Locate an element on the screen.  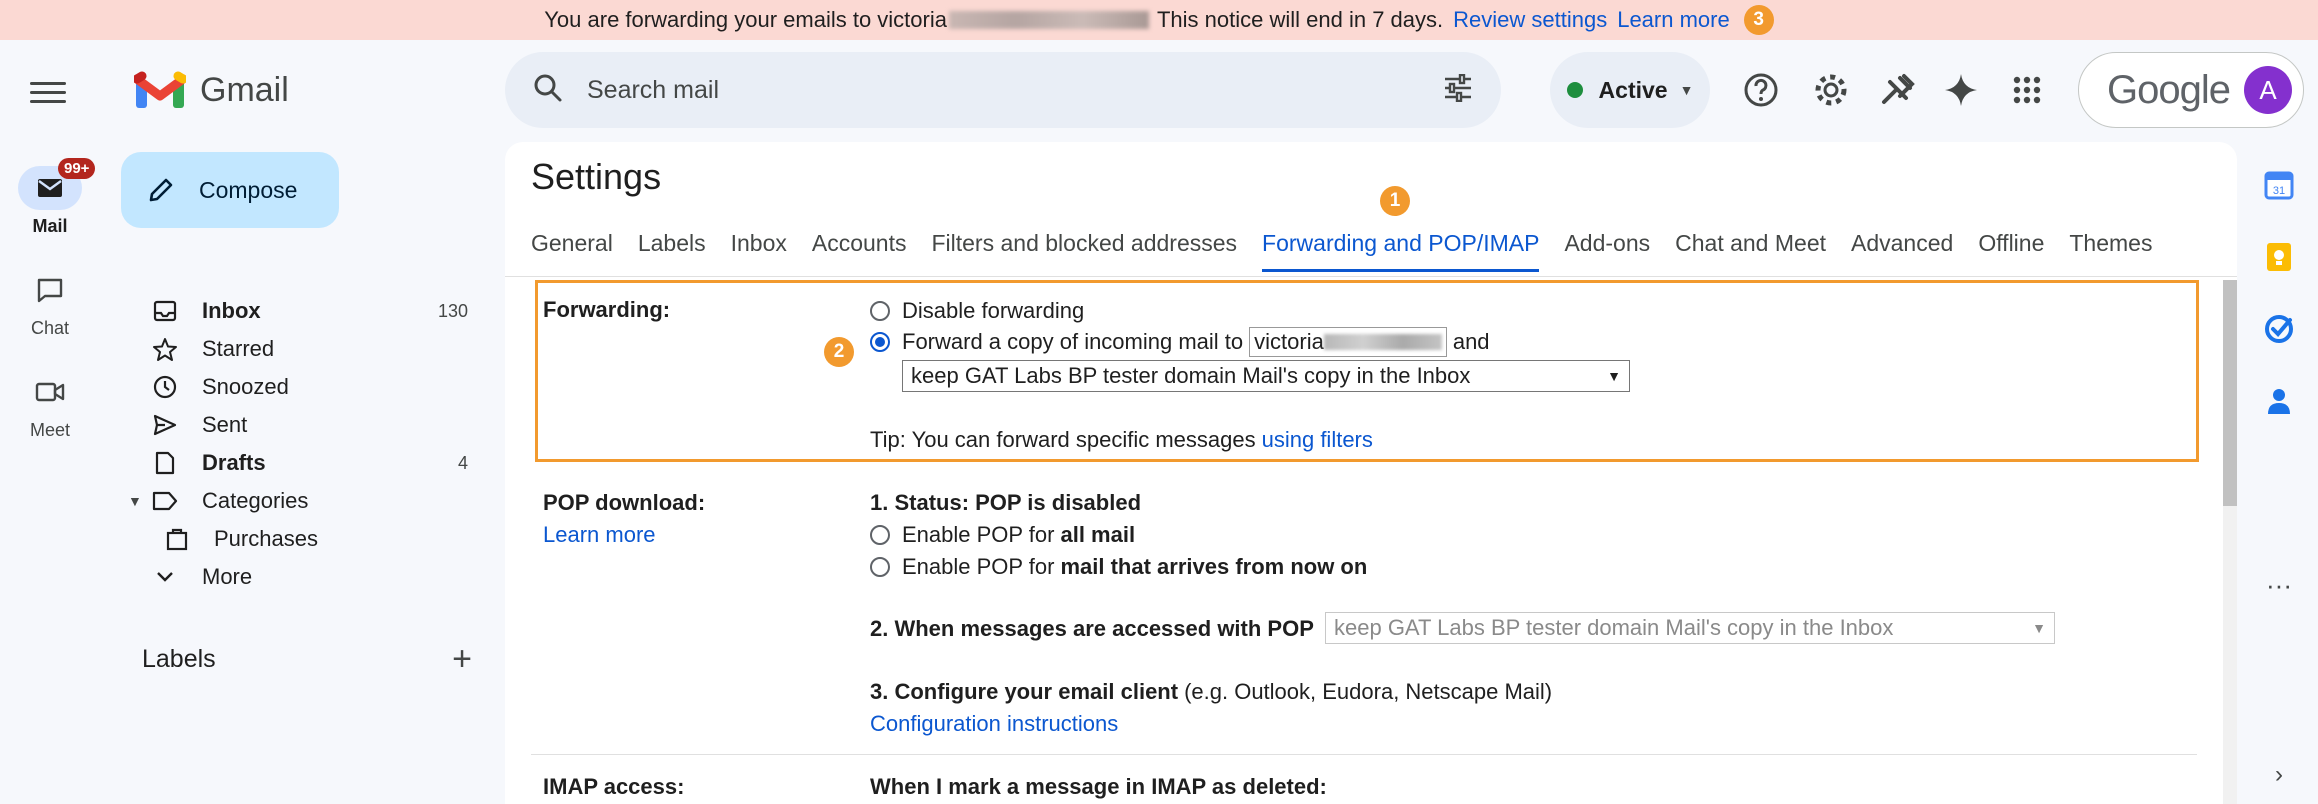
nav-label-purchases: Purchases is located at coordinates (266, 538).